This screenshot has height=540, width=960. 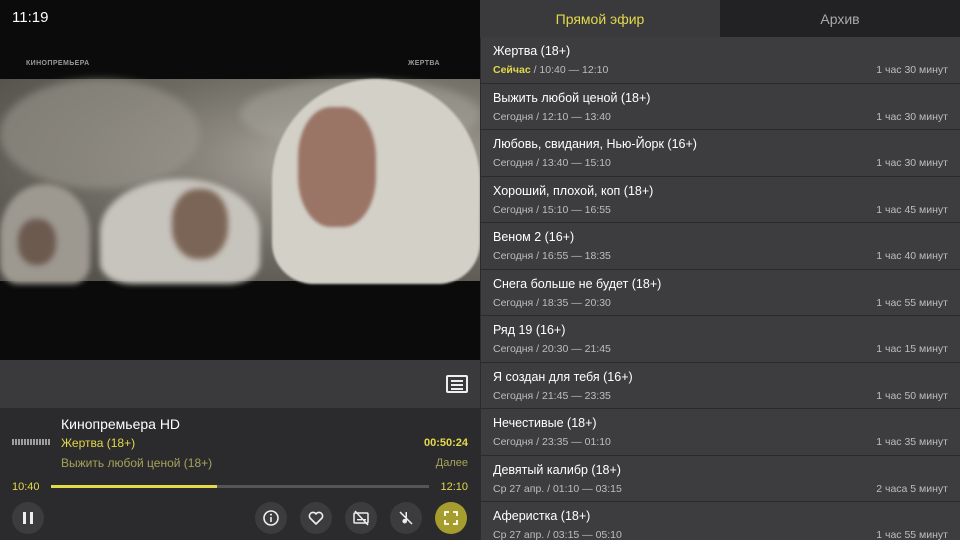 I want to click on pause-button, so click(x=28, y=518).